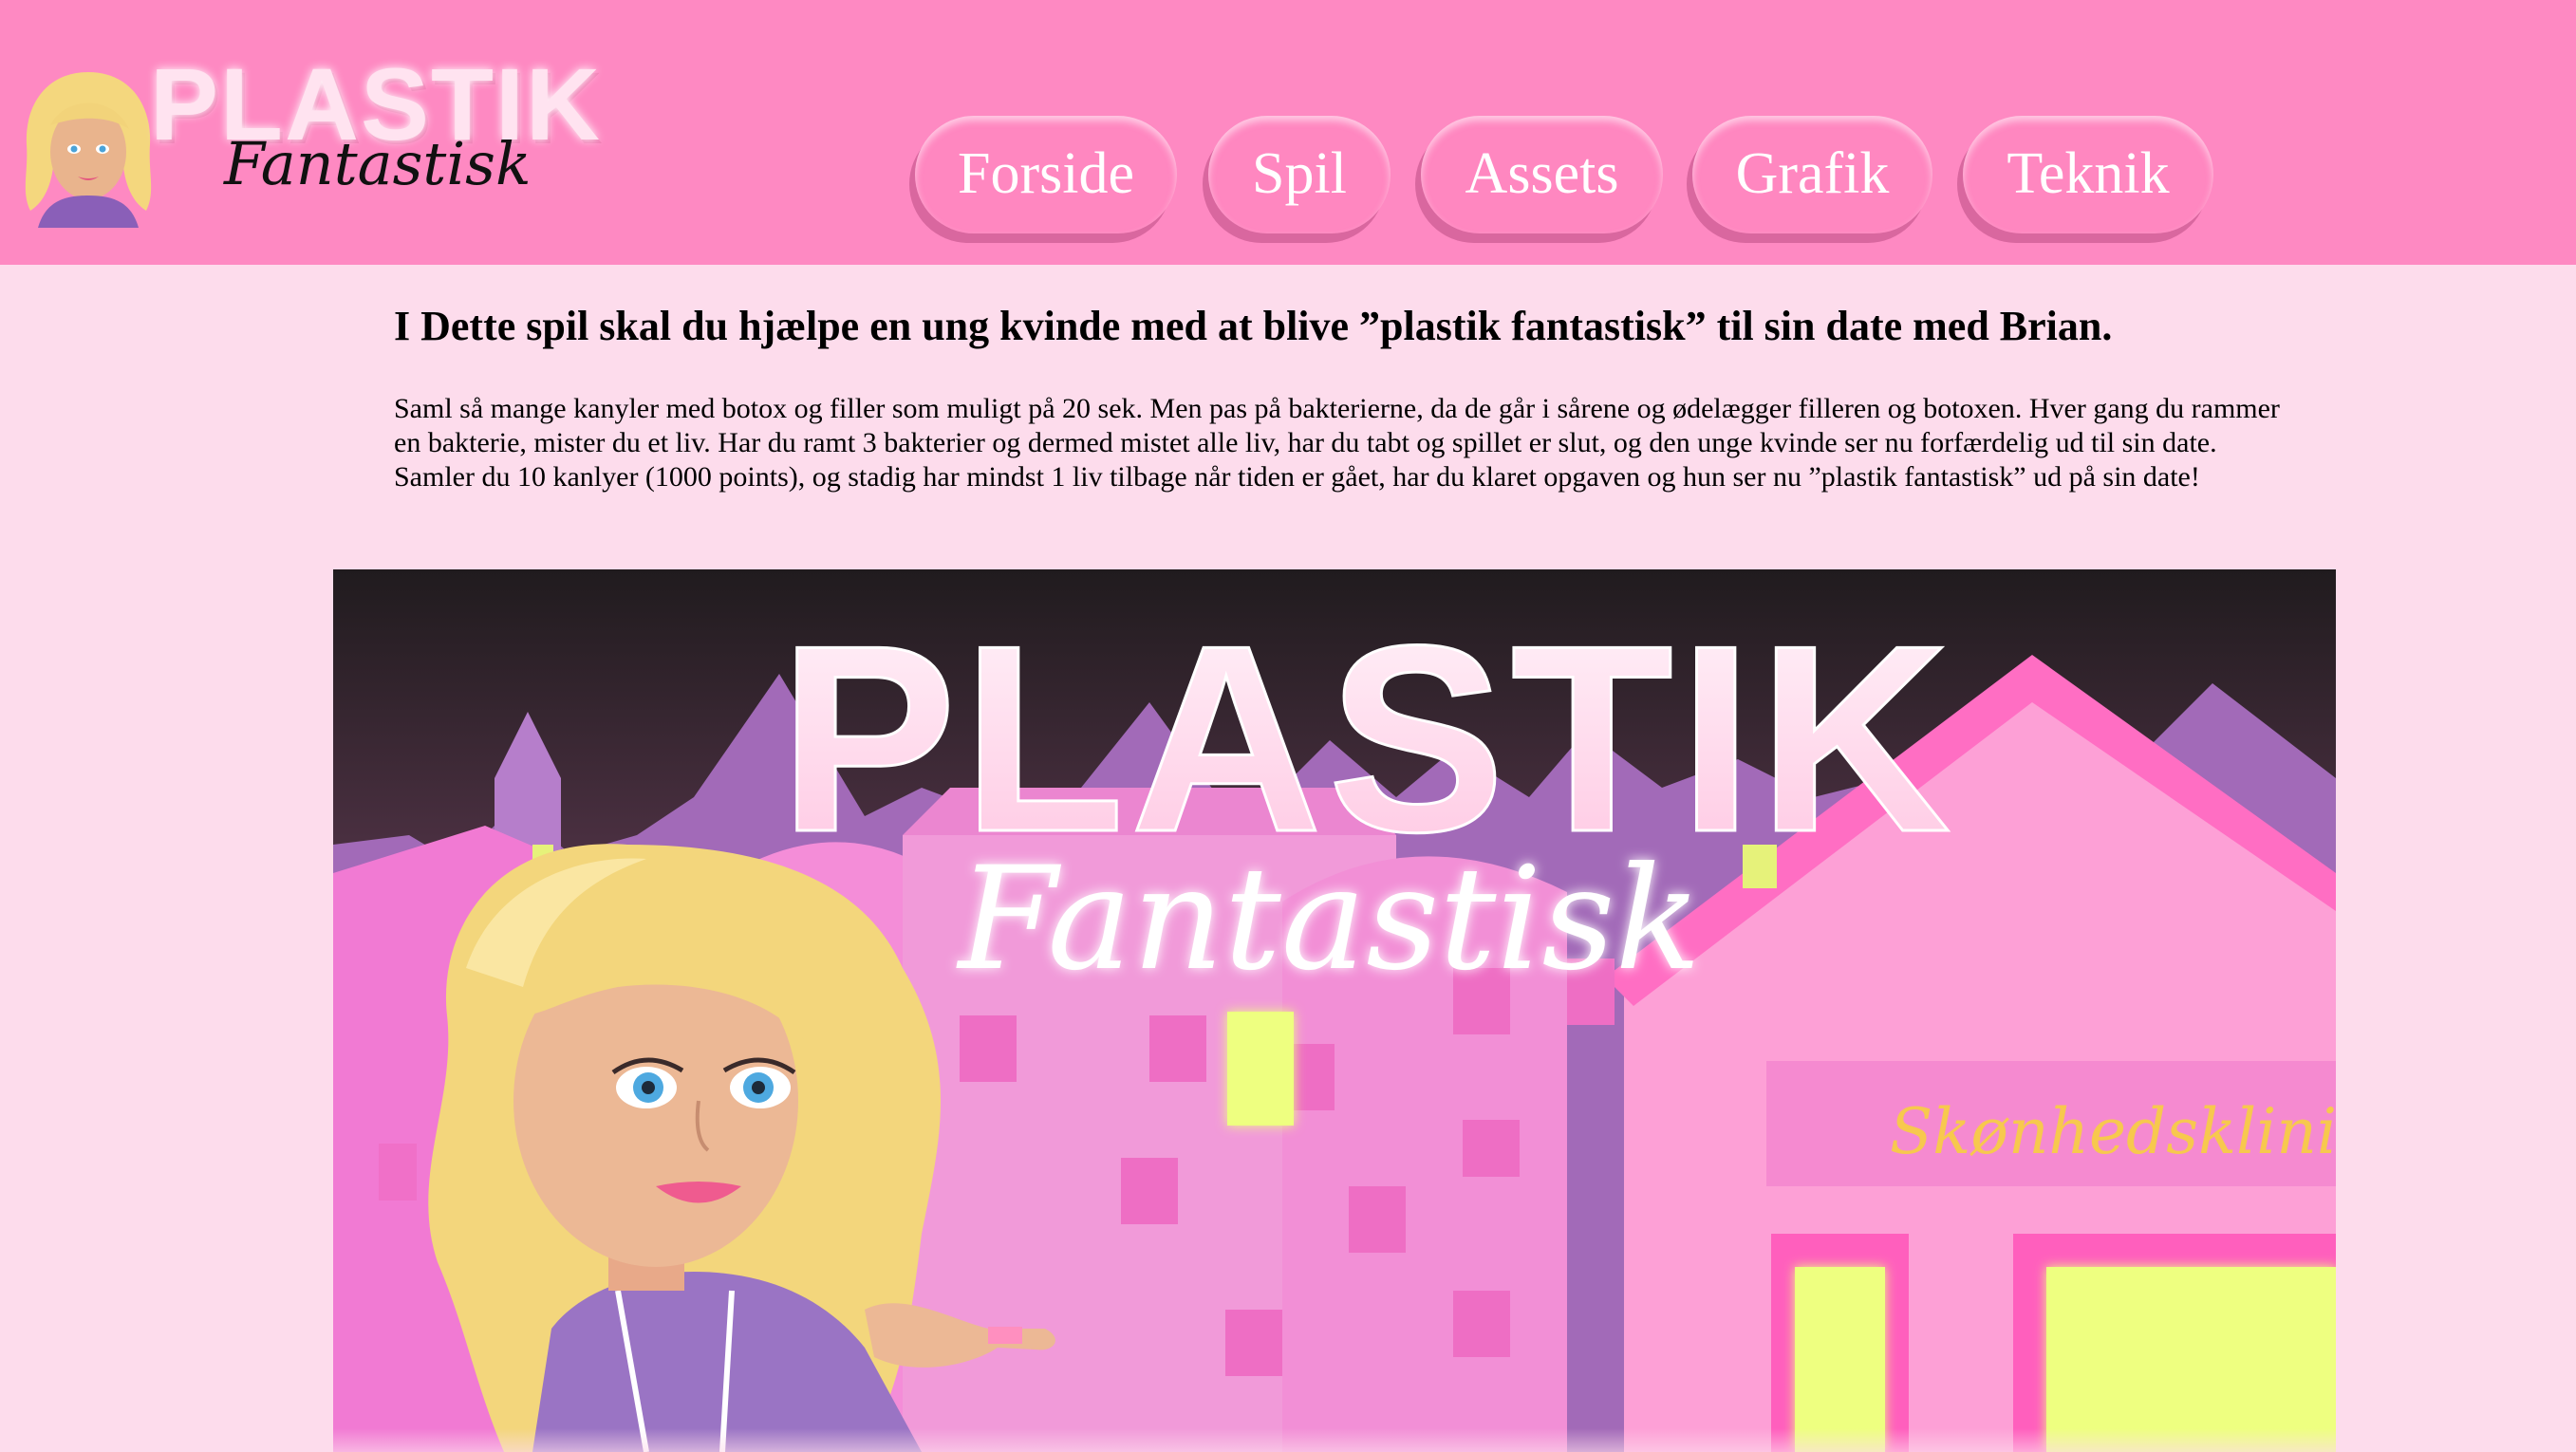  What do you see at coordinates (1812, 174) in the screenshot?
I see `nav-grafik-button: Grafik` at bounding box center [1812, 174].